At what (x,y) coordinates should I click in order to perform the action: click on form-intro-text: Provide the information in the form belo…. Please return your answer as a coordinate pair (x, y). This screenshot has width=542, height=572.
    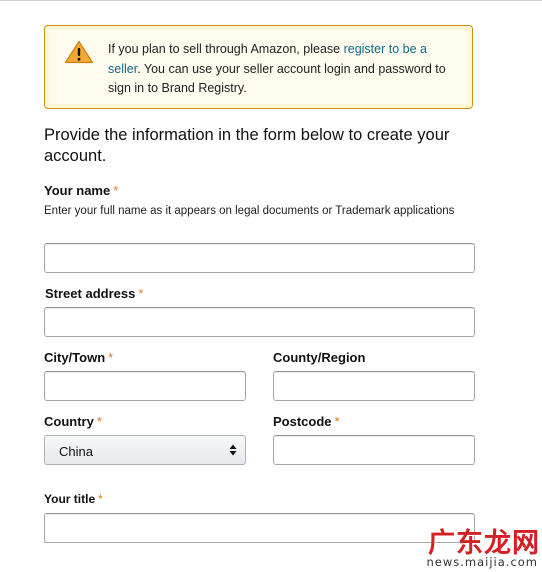
    Looking at the image, I should click on (247, 145).